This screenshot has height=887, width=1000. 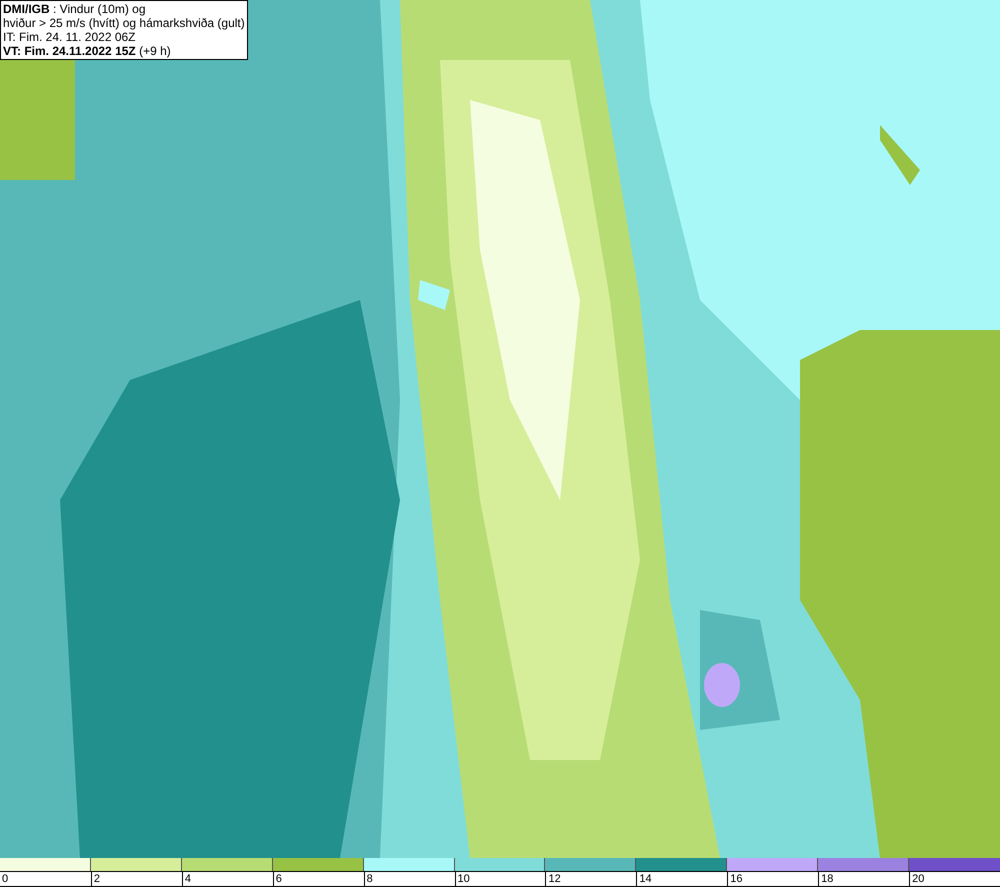 I want to click on title-line: IT: Fim. 24. 11. 2022 06Z, so click(x=70, y=37).